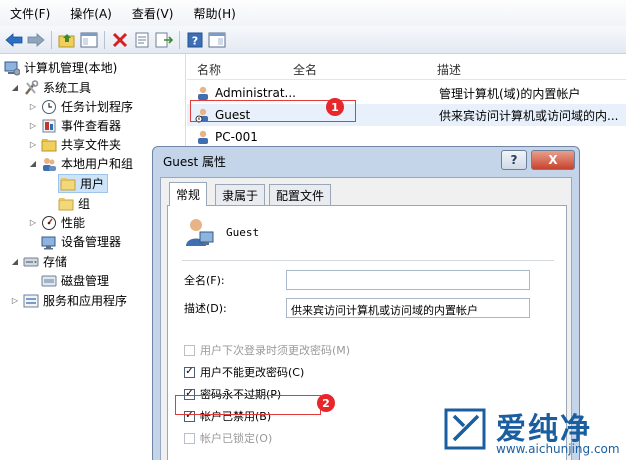 The width and height of the screenshot is (626, 460). I want to click on up-folder-icon, so click(67, 40).